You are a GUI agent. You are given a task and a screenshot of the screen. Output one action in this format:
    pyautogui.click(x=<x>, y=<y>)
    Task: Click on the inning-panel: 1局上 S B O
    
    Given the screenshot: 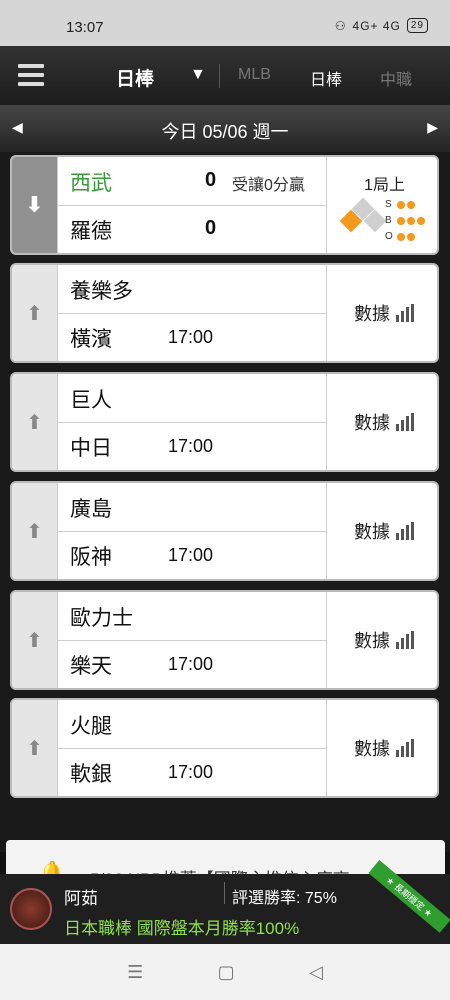 What is the action you would take?
    pyautogui.click(x=381, y=205)
    